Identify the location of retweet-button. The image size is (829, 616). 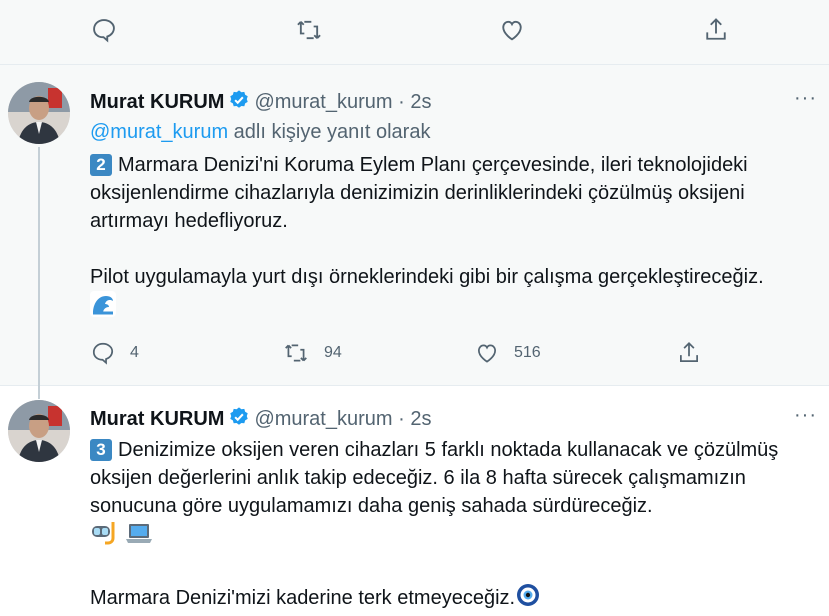
(309, 32).